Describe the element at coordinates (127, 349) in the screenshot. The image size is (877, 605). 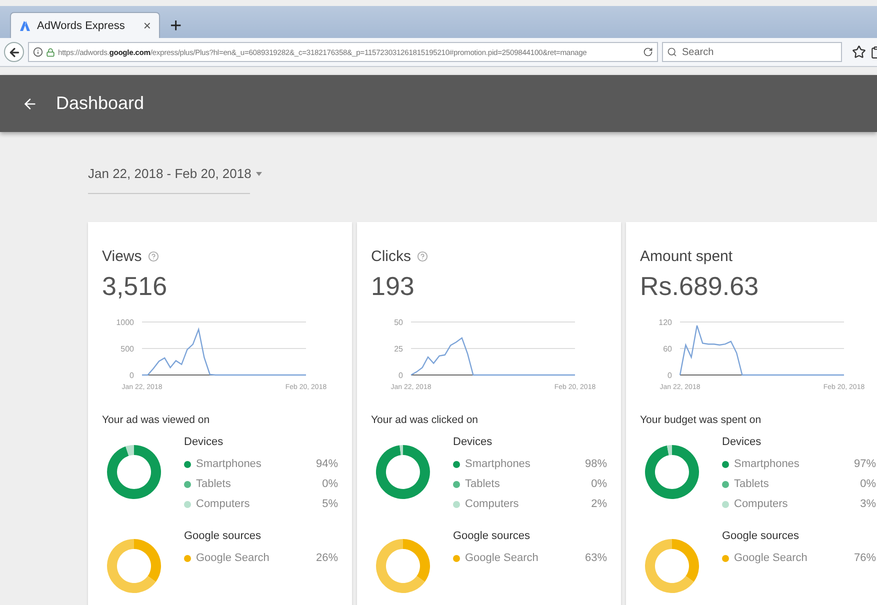
I see `y-tick-label: 500` at that location.